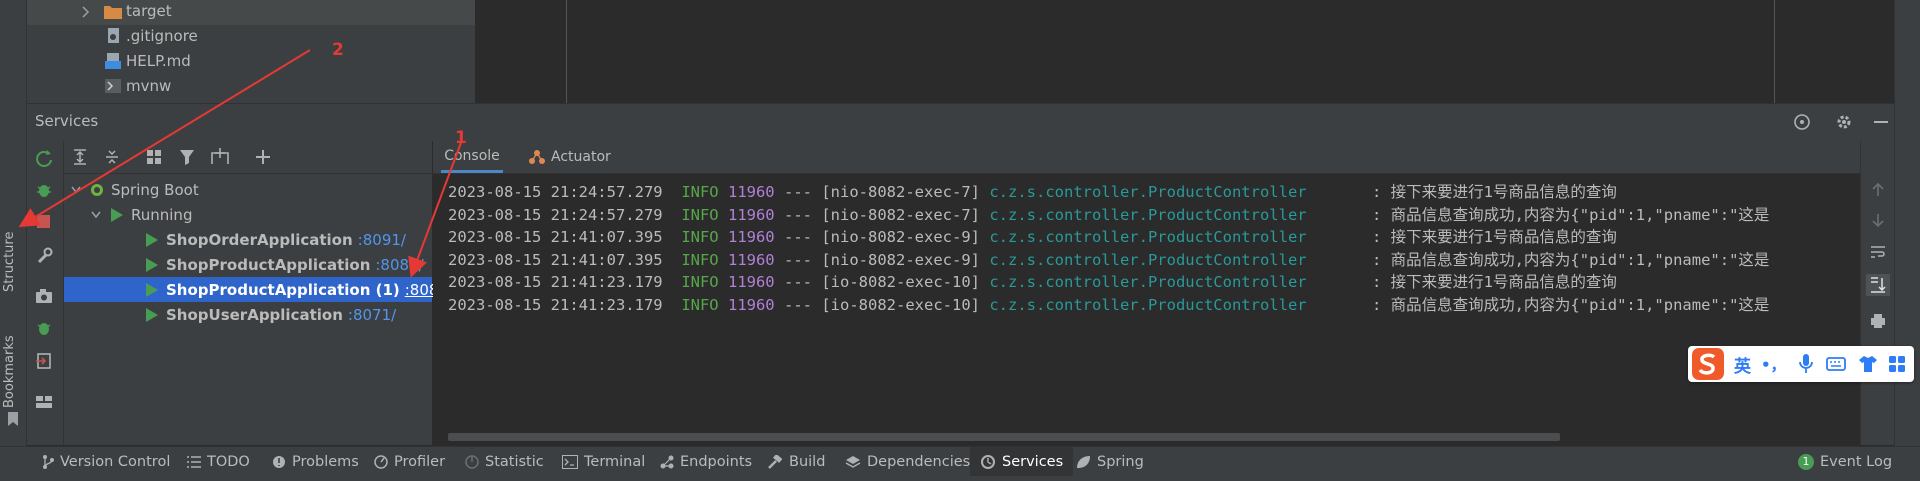 The image size is (1920, 481). I want to click on tree-item-help-md: HELP.md, so click(251, 62).